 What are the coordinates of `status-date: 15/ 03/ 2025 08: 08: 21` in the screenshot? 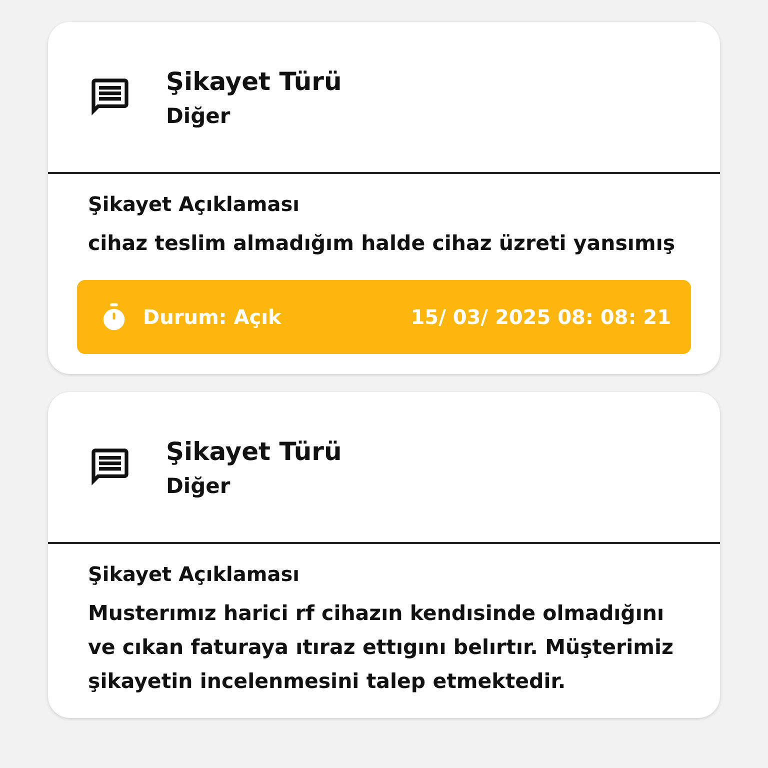 It's located at (540, 317).